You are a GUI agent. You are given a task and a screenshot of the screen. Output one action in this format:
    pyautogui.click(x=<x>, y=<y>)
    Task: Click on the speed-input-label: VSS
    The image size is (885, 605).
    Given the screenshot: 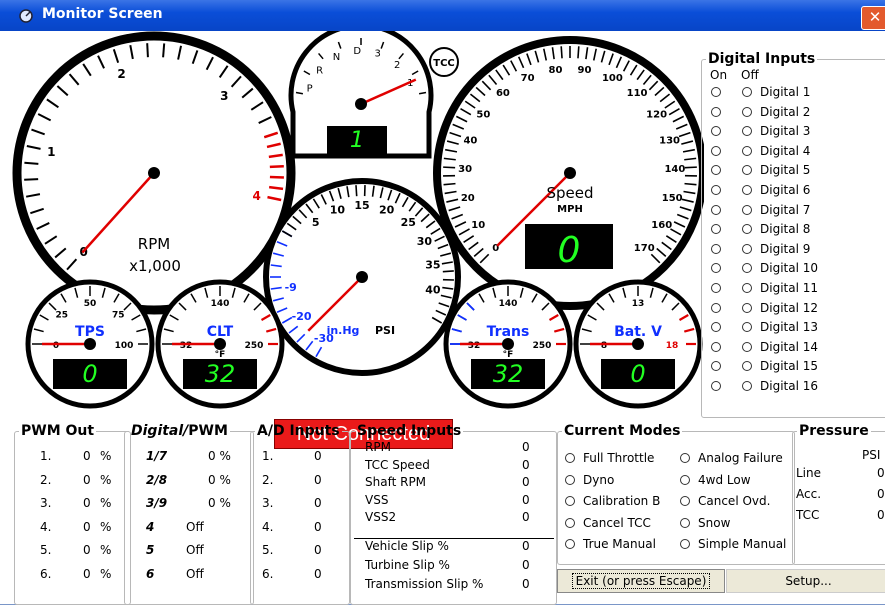 What is the action you would take?
    pyautogui.click(x=376, y=500)
    